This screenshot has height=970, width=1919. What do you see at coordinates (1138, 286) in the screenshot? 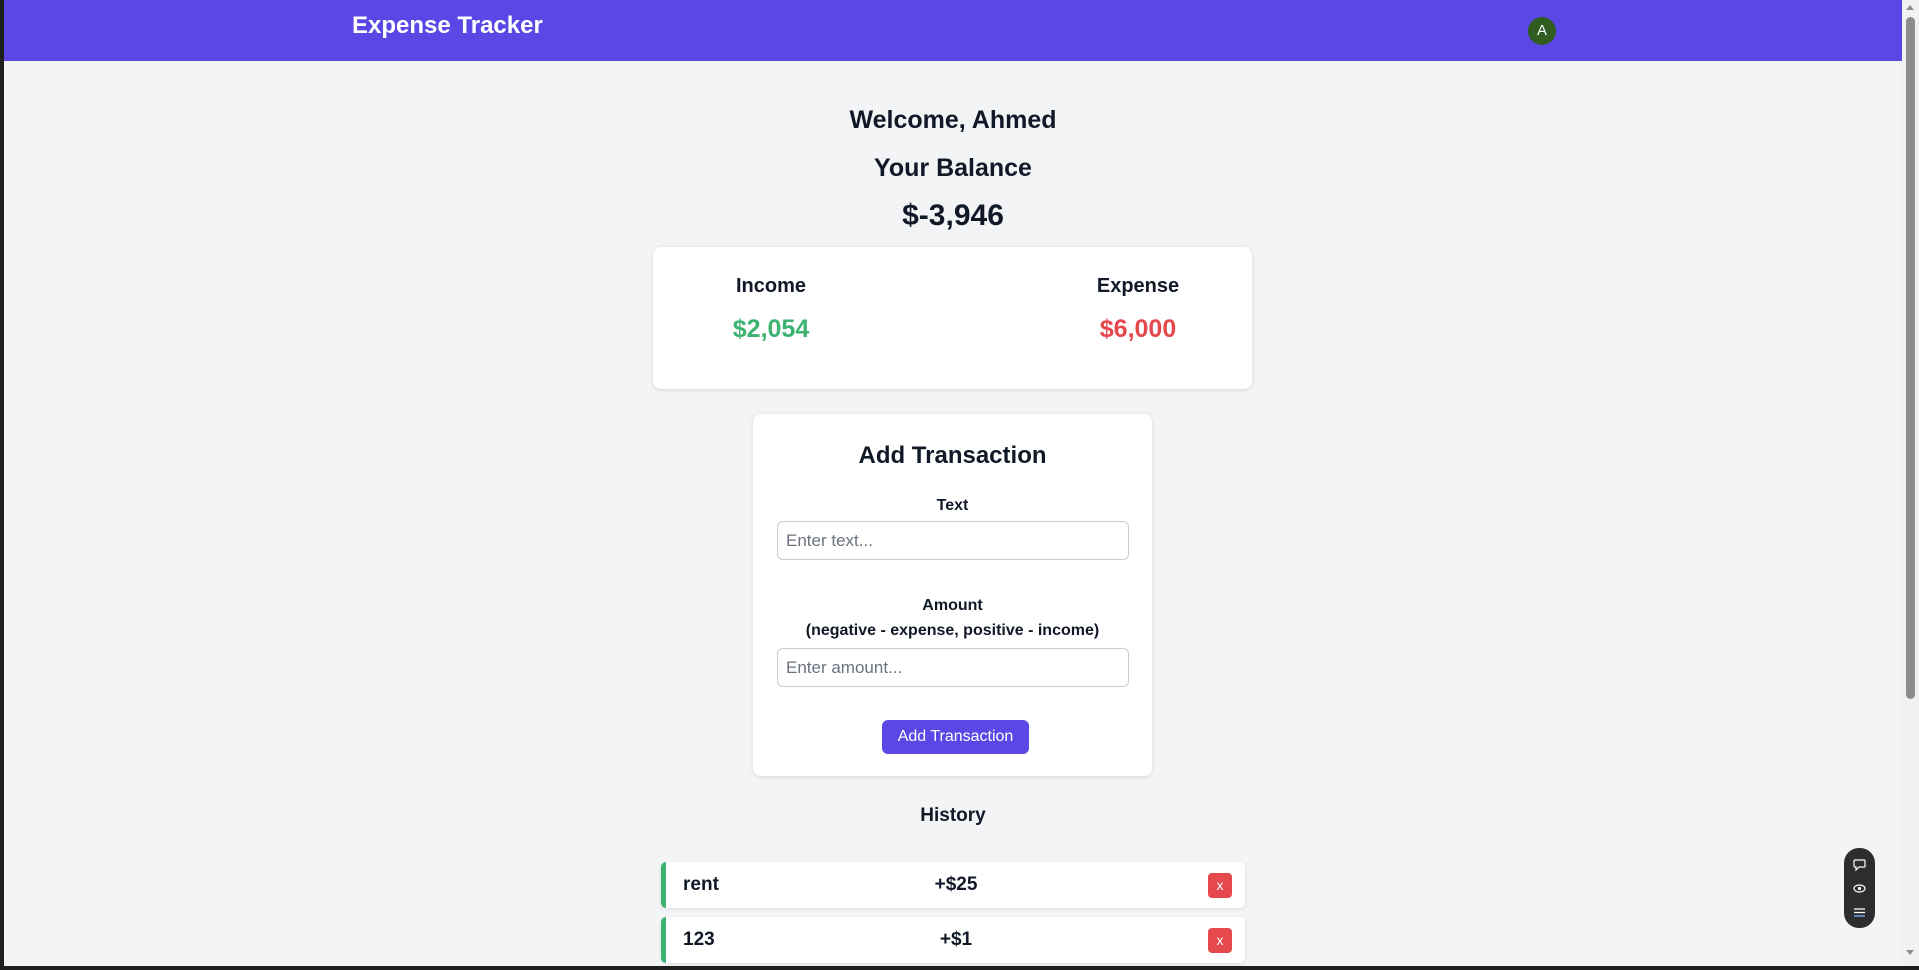
I see `expense-label: Expense` at bounding box center [1138, 286].